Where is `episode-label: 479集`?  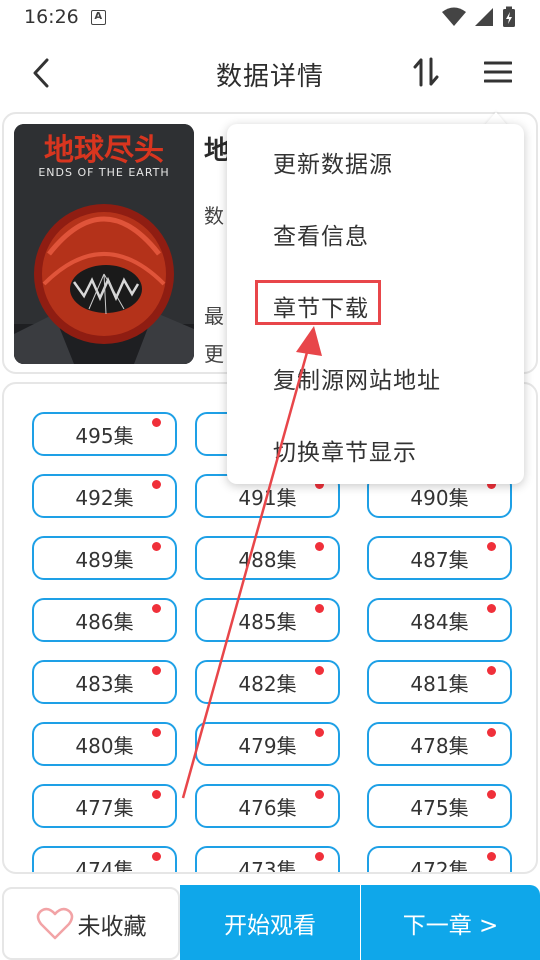 episode-label: 479集 is located at coordinates (267, 745).